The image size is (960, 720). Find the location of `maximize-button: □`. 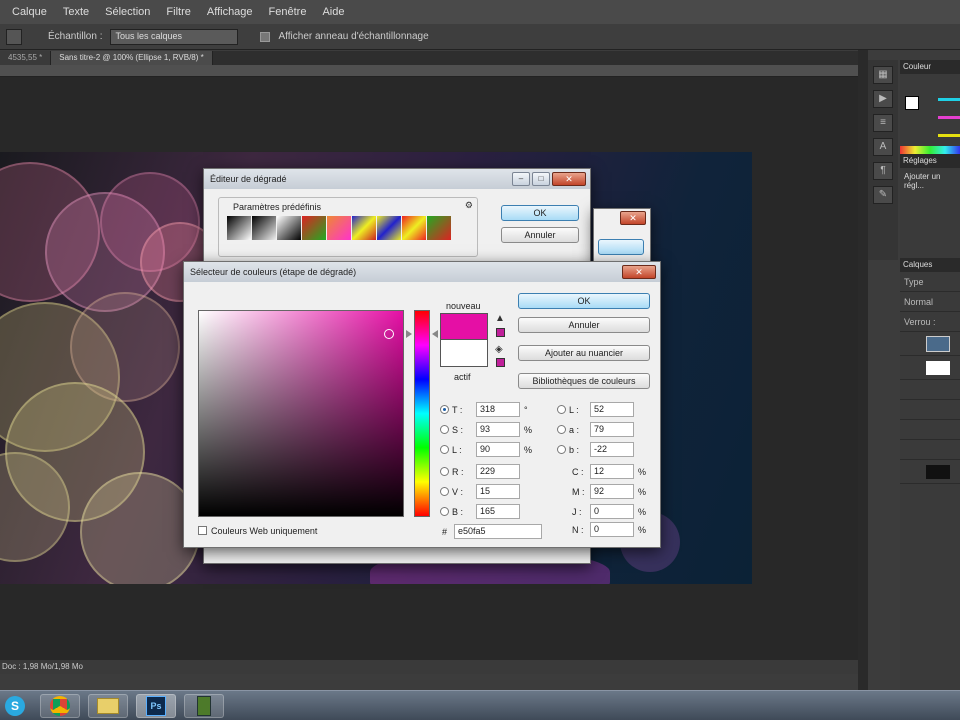

maximize-button: □ is located at coordinates (541, 179).